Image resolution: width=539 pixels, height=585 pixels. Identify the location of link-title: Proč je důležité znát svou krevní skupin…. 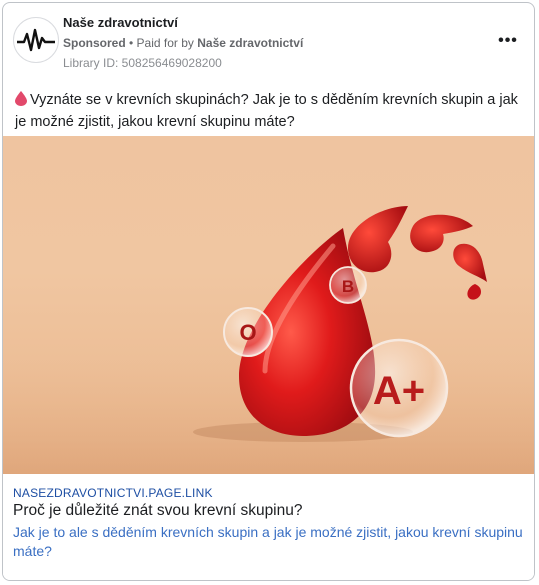
(158, 511).